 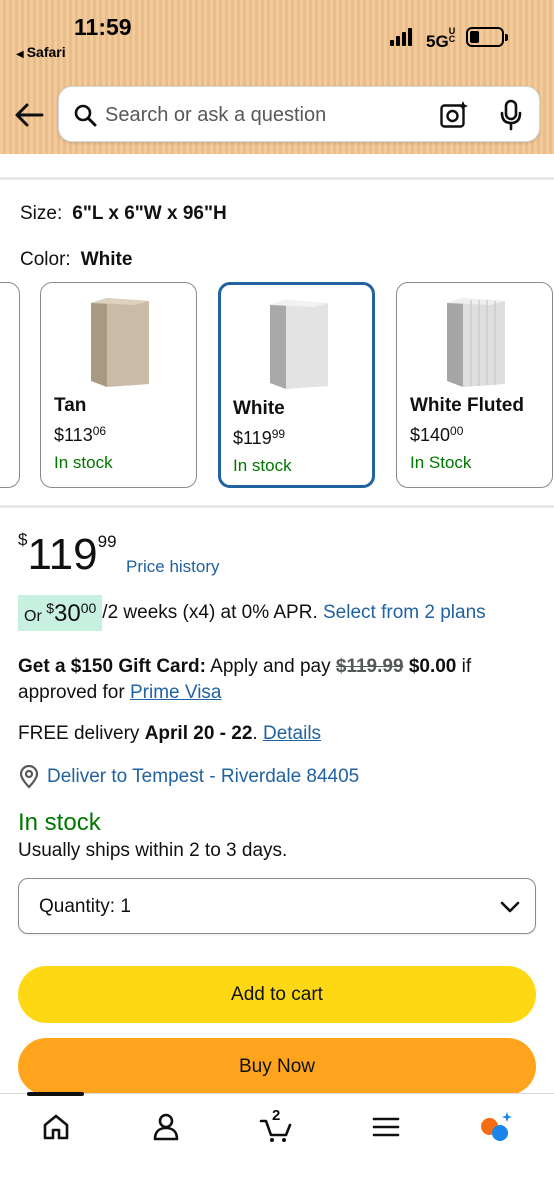 I want to click on availability-status: In stock, so click(x=59, y=822).